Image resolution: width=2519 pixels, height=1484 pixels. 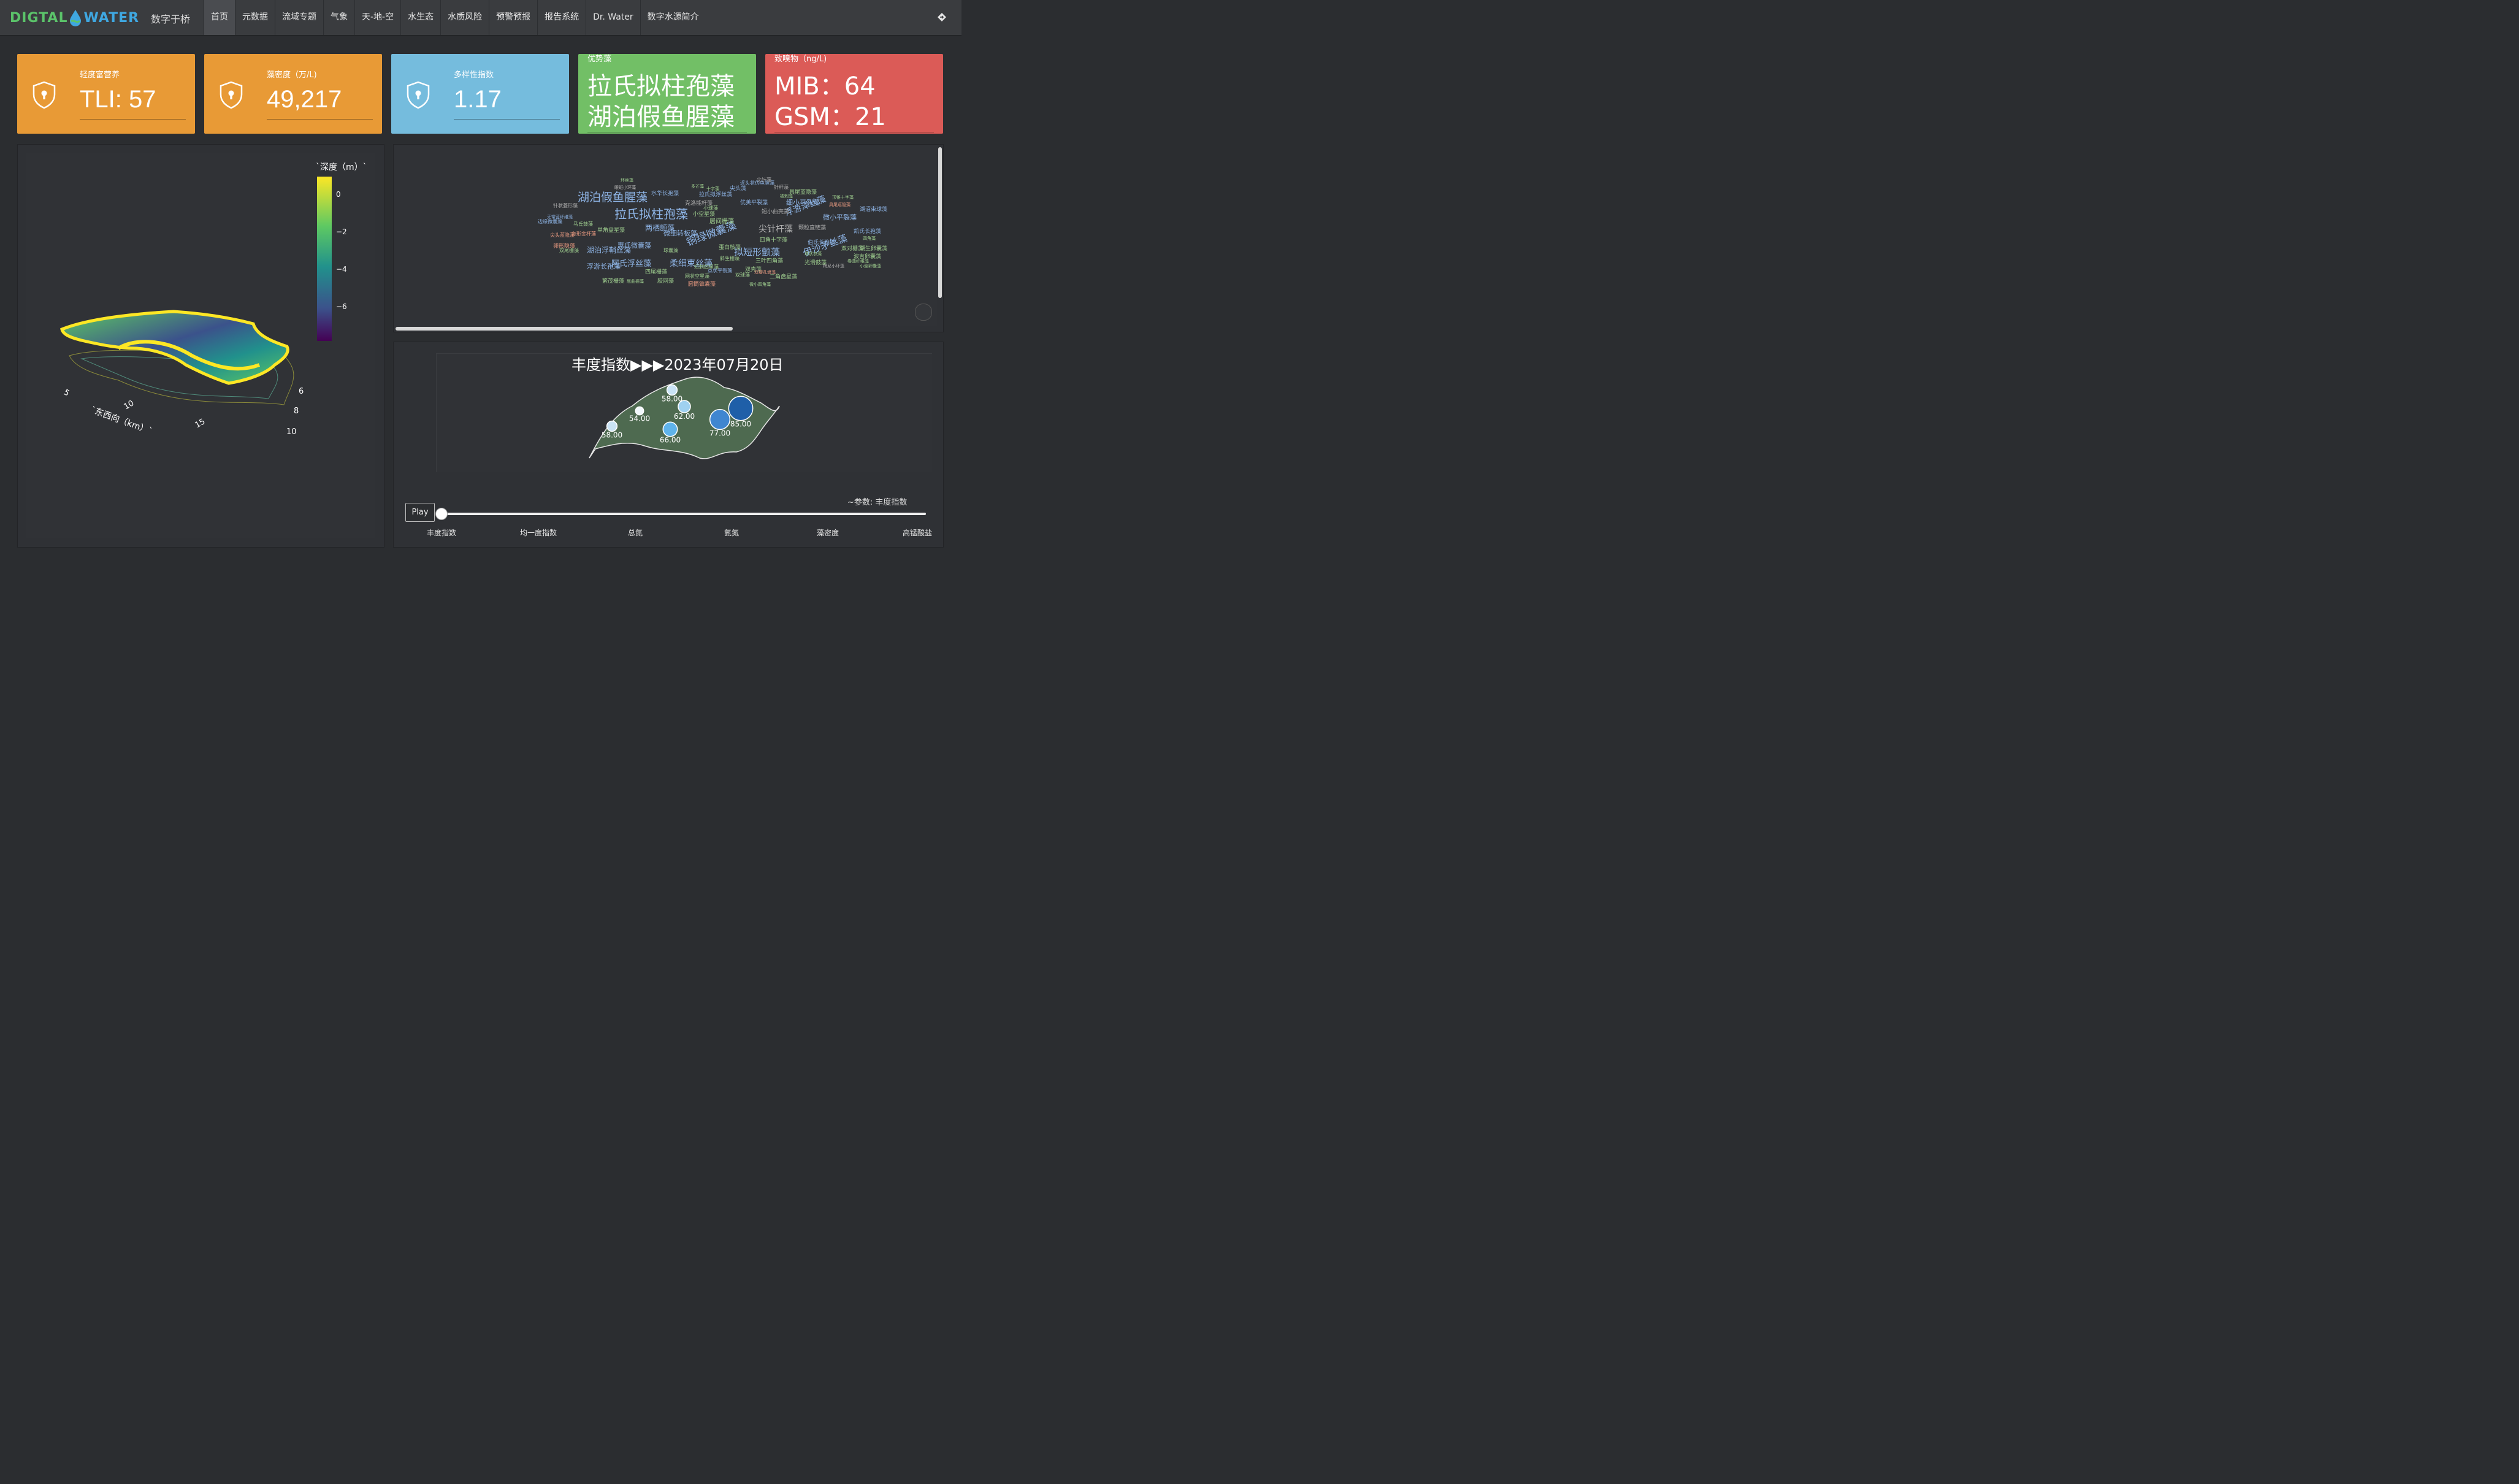 What do you see at coordinates (873, 209) in the screenshot?
I see `word-cloud-word: 湖沼束球藻` at bounding box center [873, 209].